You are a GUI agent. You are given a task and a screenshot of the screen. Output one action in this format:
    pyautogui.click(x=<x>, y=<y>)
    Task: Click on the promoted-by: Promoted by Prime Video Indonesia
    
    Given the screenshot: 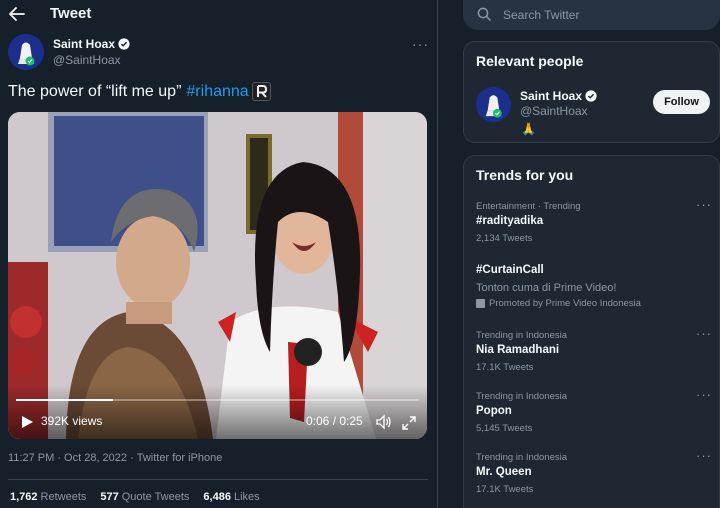 What is the action you would take?
    pyautogui.click(x=558, y=303)
    